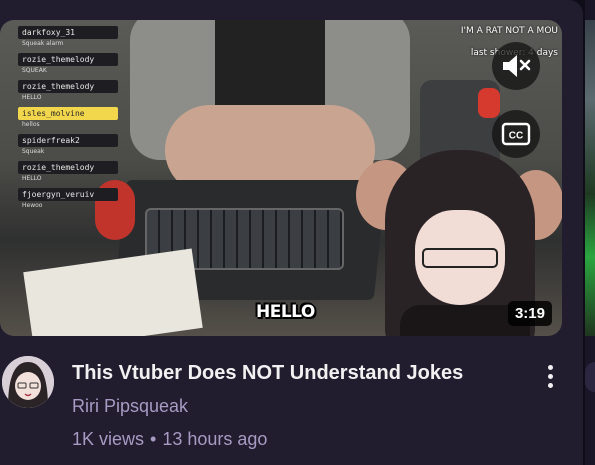 The image size is (595, 465). What do you see at coordinates (31, 124) in the screenshot?
I see `chat-message: hellos` at bounding box center [31, 124].